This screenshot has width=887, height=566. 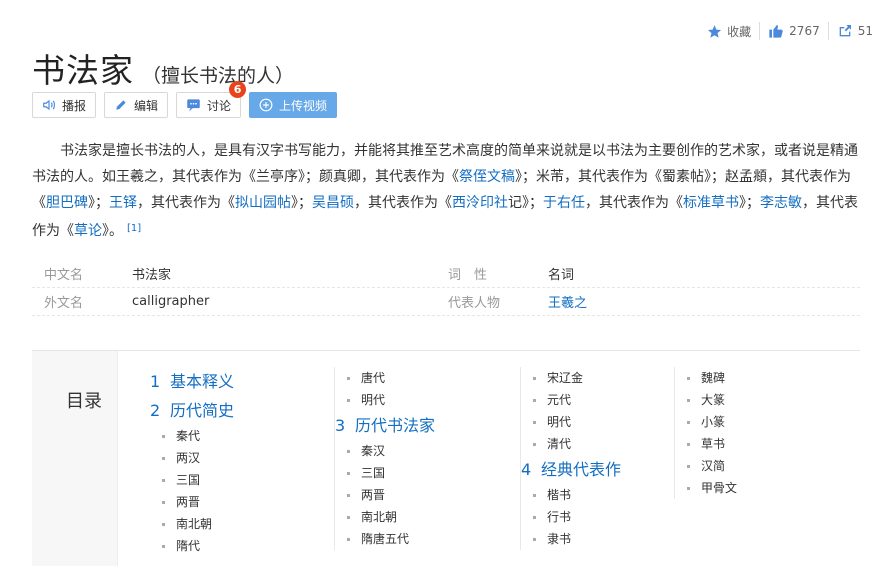 What do you see at coordinates (739, 31) in the screenshot?
I see `favorite-label: 收藏` at bounding box center [739, 31].